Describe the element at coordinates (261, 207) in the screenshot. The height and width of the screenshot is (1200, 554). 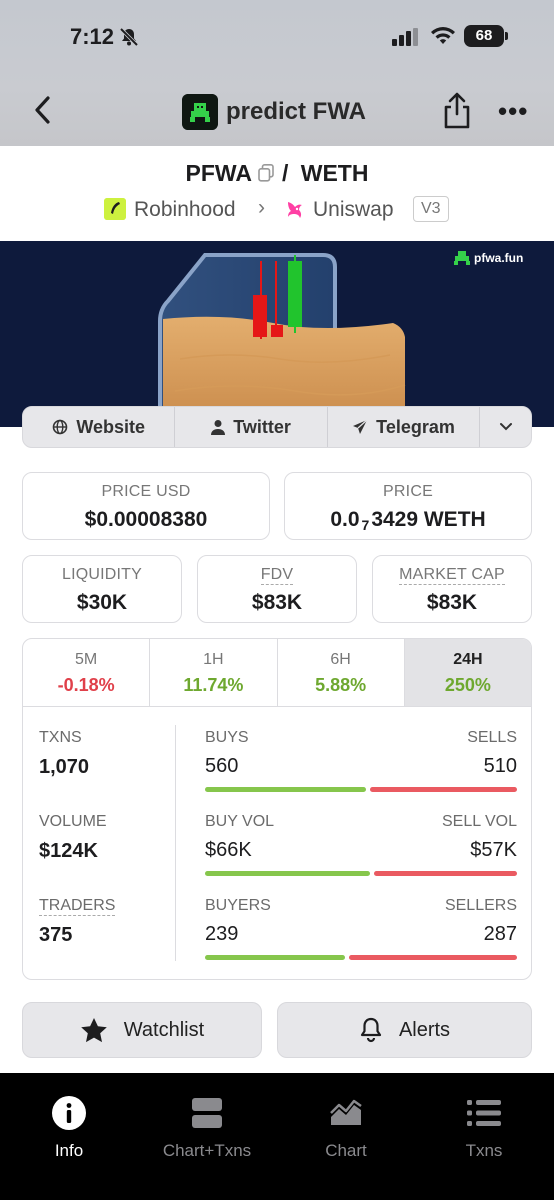
I see `chevron-right-icon: ›` at that location.